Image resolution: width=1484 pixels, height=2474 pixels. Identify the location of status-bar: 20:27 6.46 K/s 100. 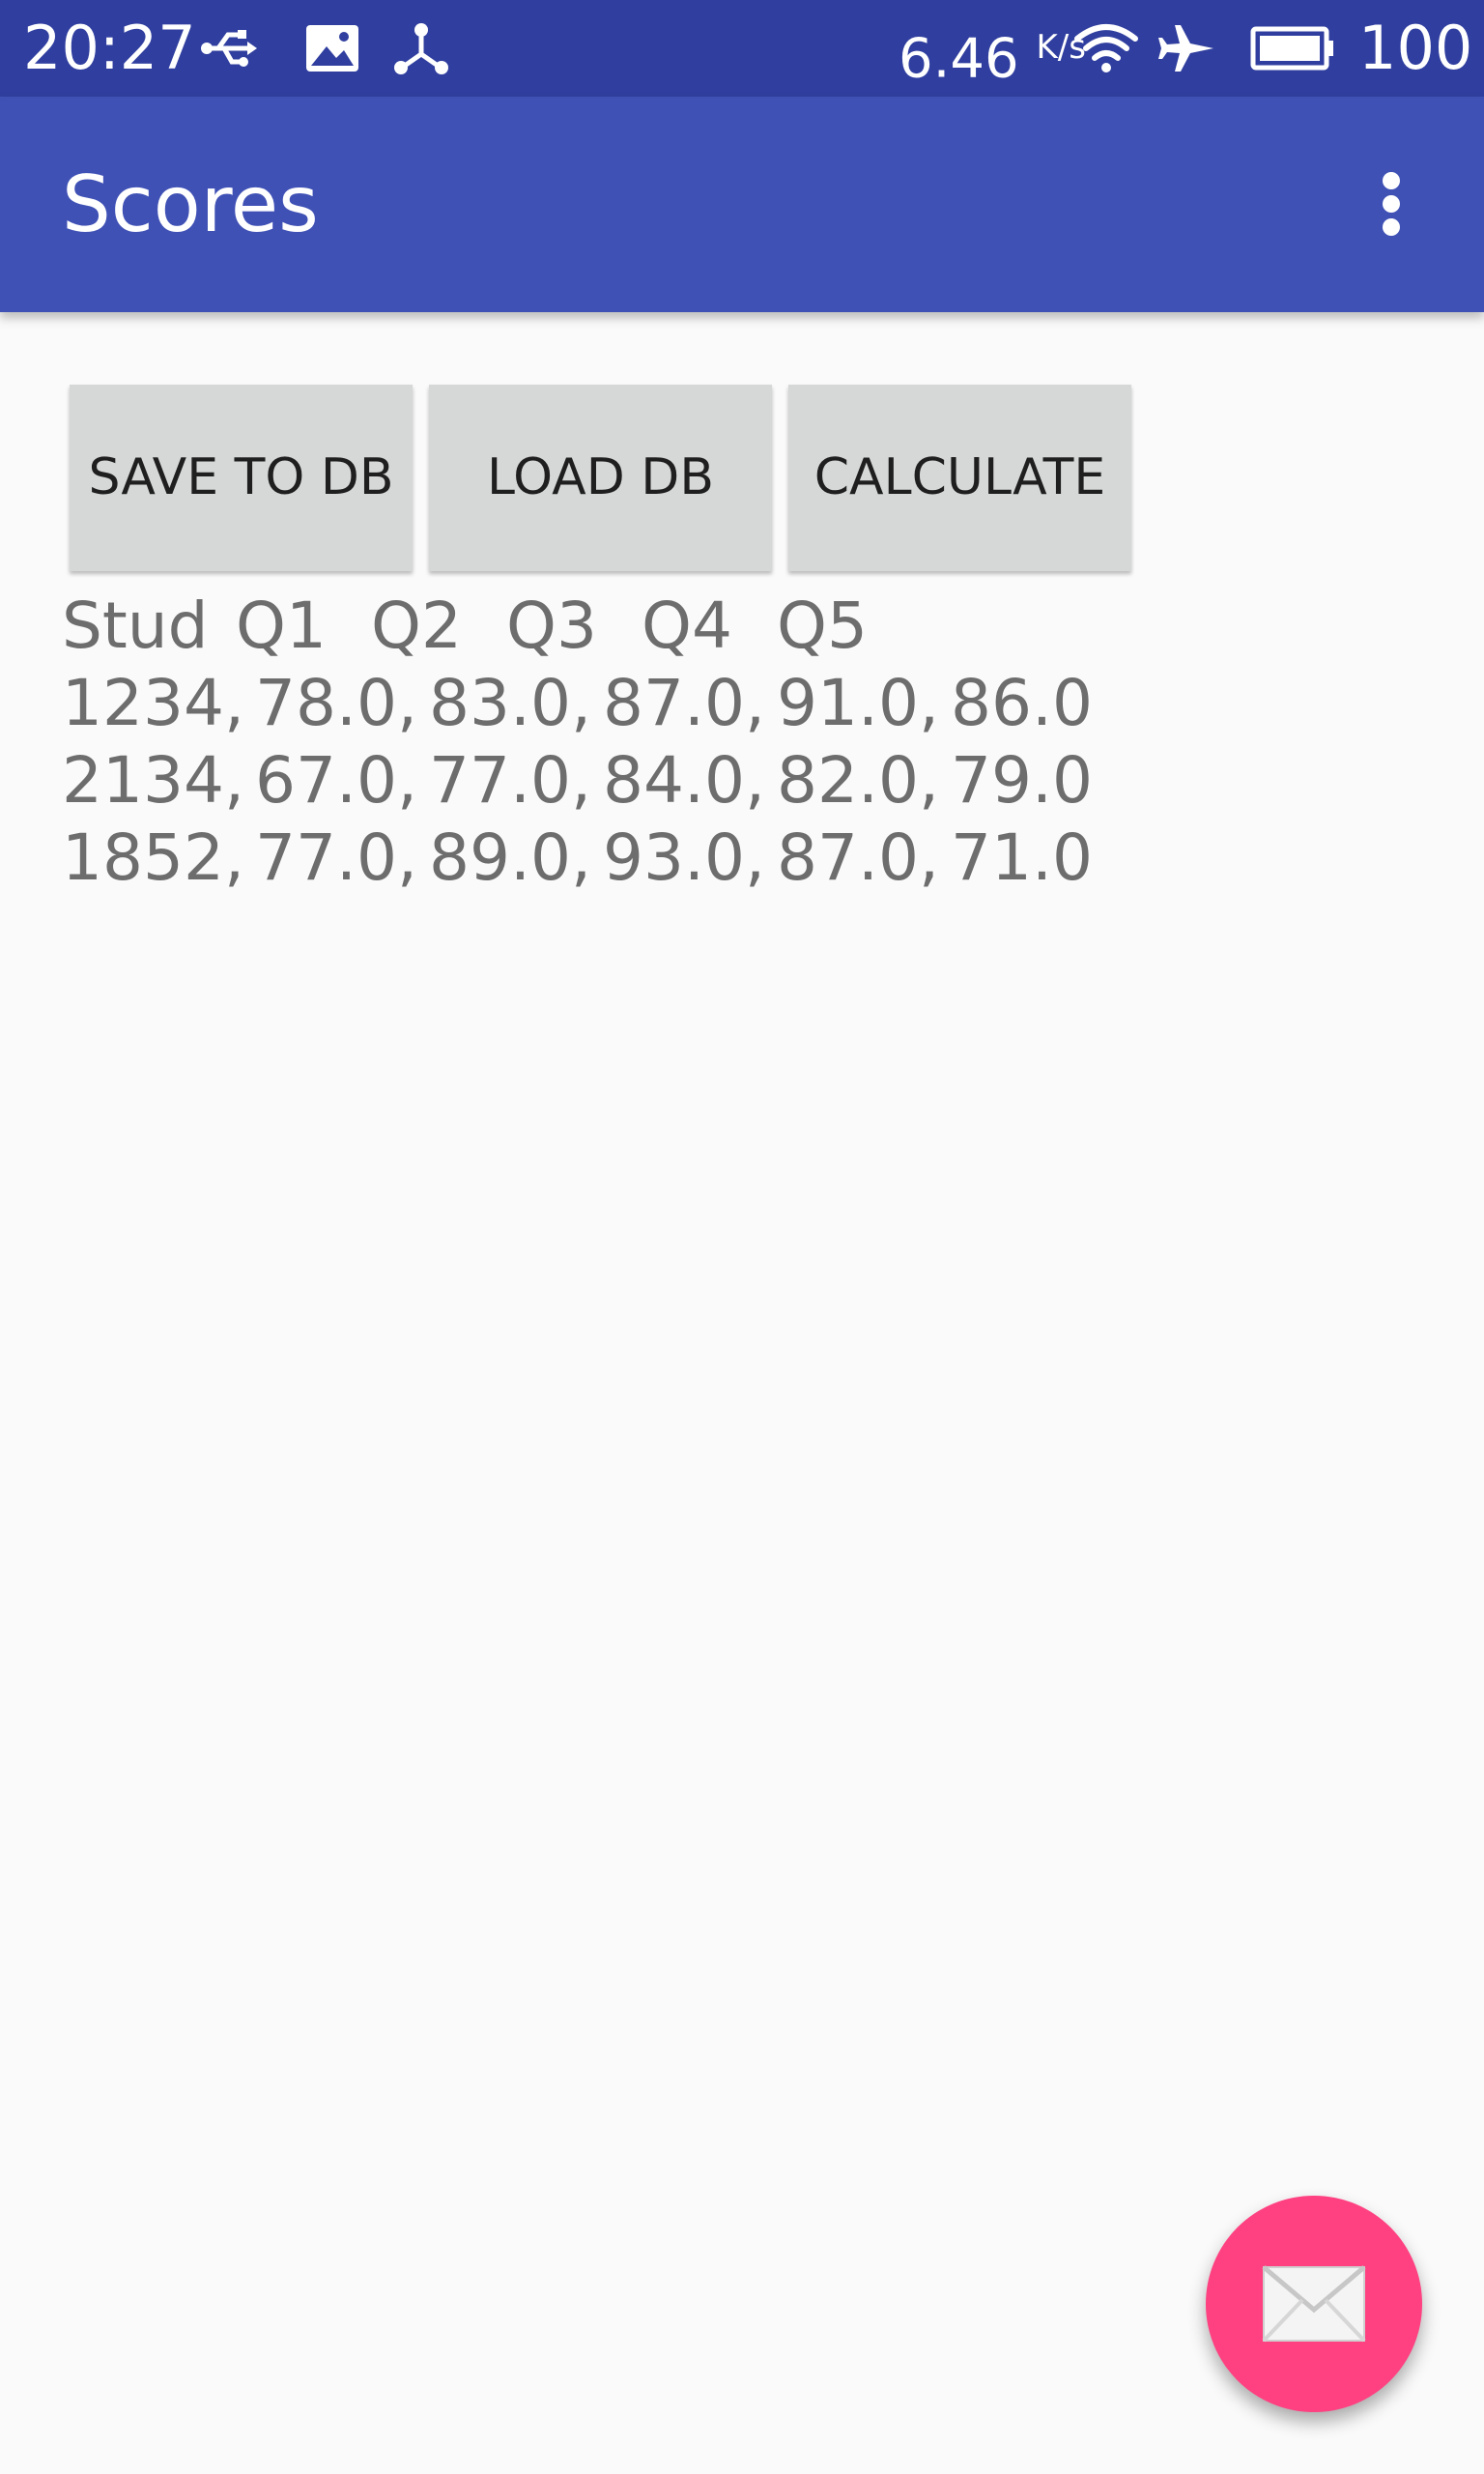
(742, 49).